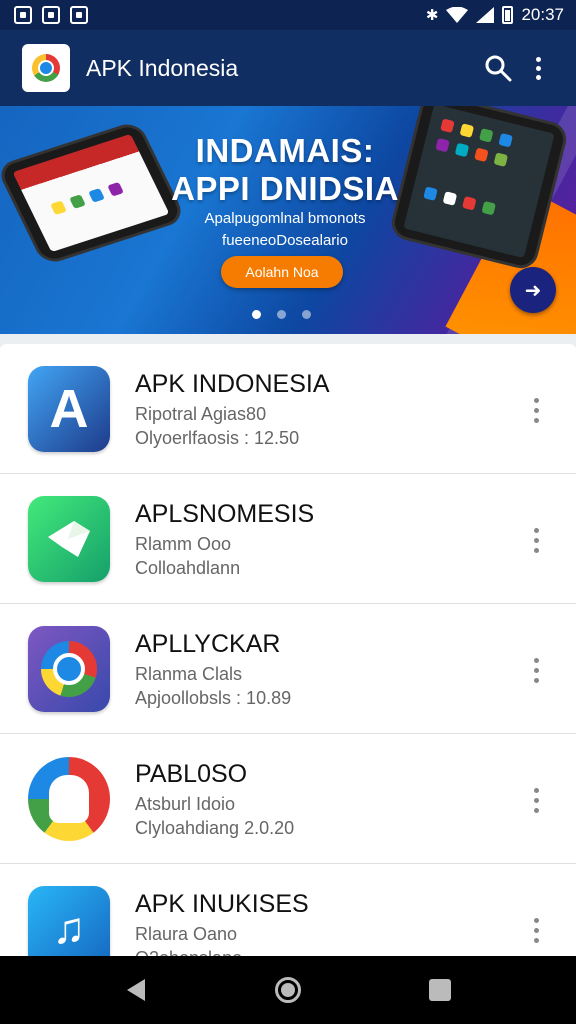  I want to click on app-bar: APK Indonesia, so click(288, 68).